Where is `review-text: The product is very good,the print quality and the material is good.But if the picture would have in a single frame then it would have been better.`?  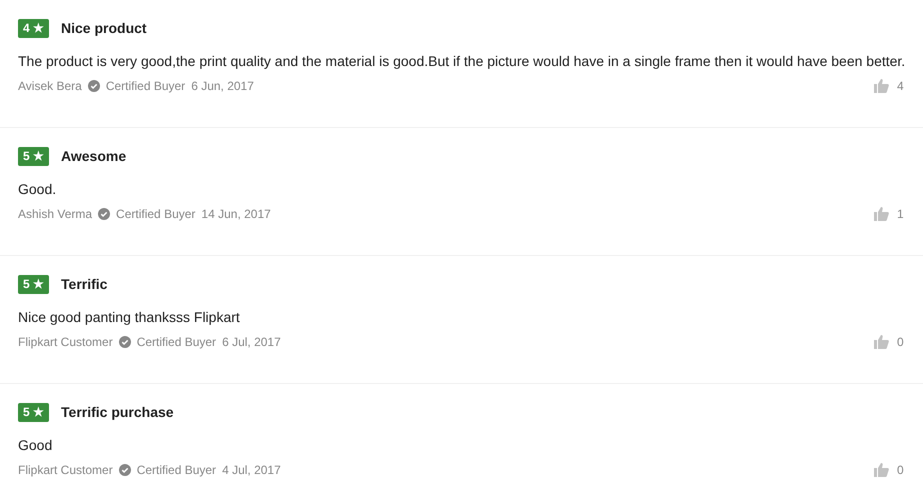 review-text: The product is very good,the print quality and the material is good.But if the picture would have in a single frame then it would have been better. is located at coordinates (462, 61).